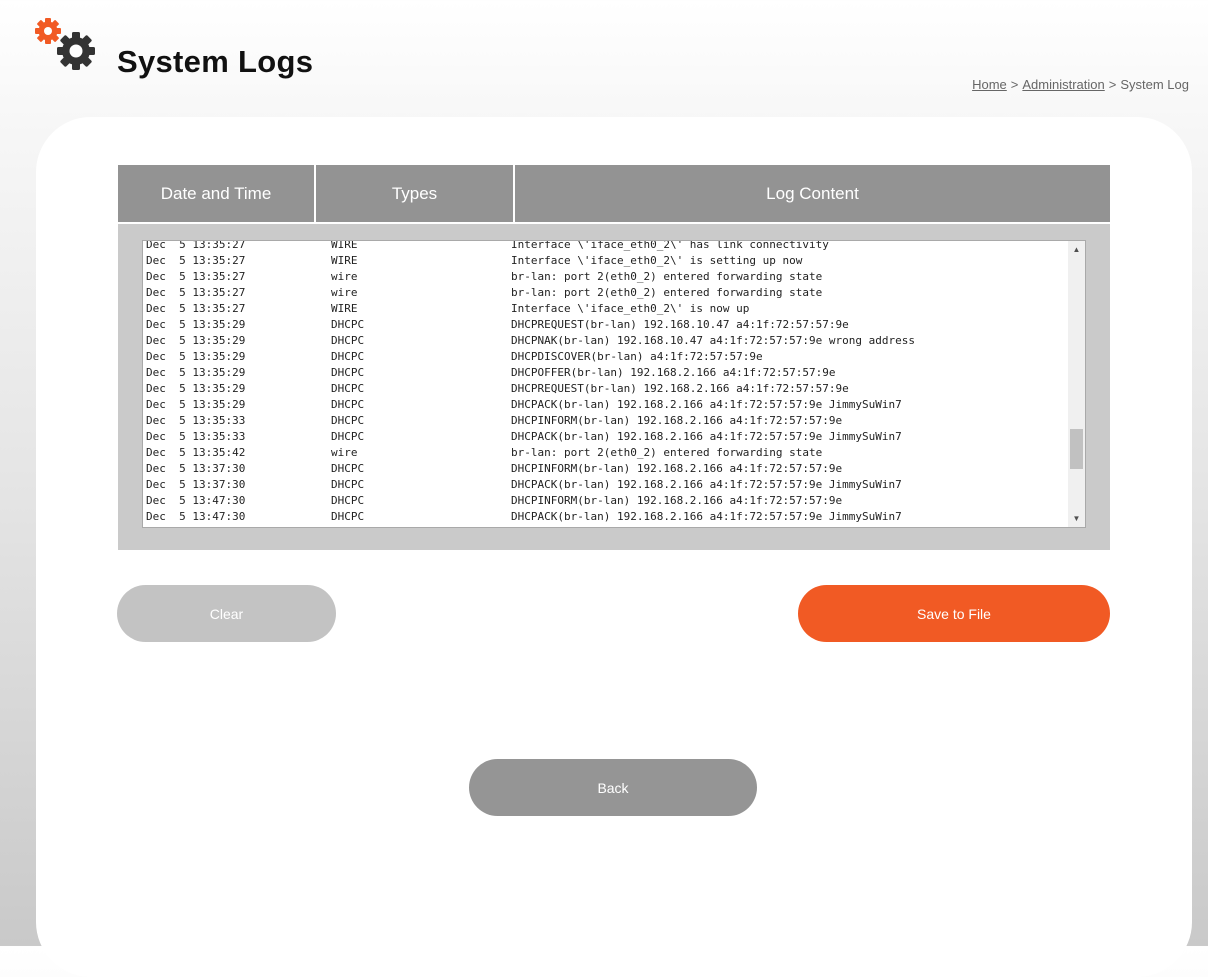 The width and height of the screenshot is (1208, 977). What do you see at coordinates (613, 787) in the screenshot?
I see `back-button: Back` at bounding box center [613, 787].